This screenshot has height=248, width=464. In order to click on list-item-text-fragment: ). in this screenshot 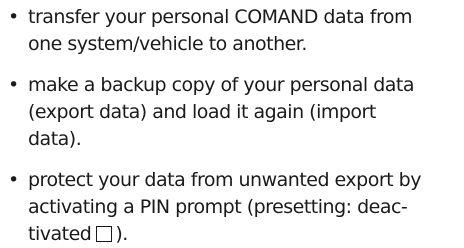, I will do `click(121, 234)`.